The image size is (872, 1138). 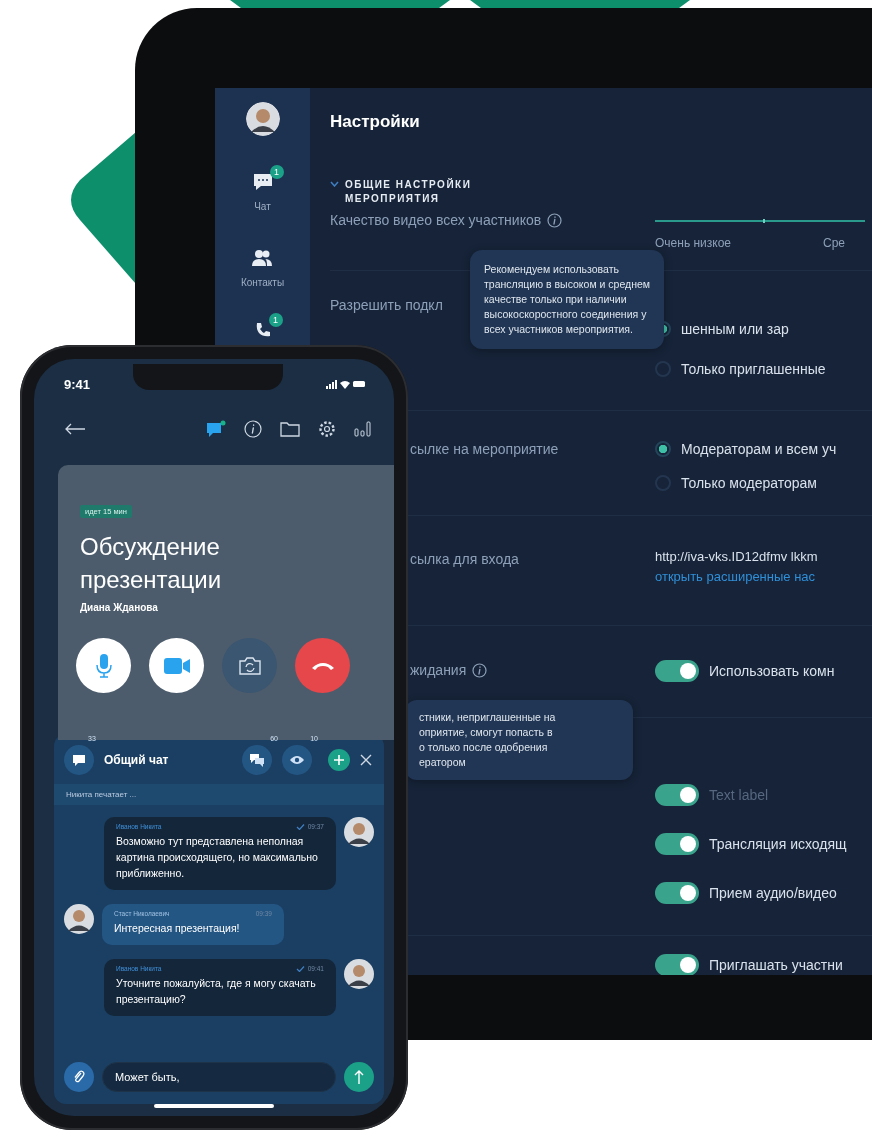 I want to click on setting-label: Разрешить подкл, so click(x=386, y=305).